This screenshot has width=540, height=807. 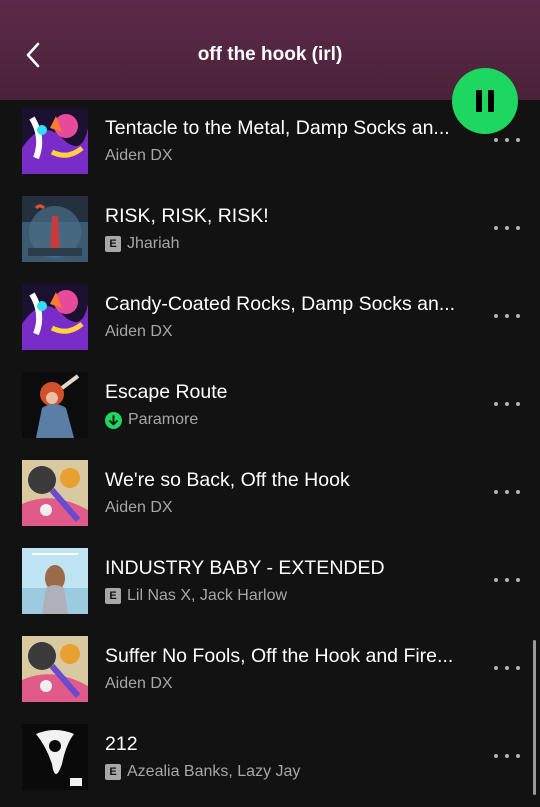 I want to click on track-row: Escape Route Paramore, so click(x=270, y=408).